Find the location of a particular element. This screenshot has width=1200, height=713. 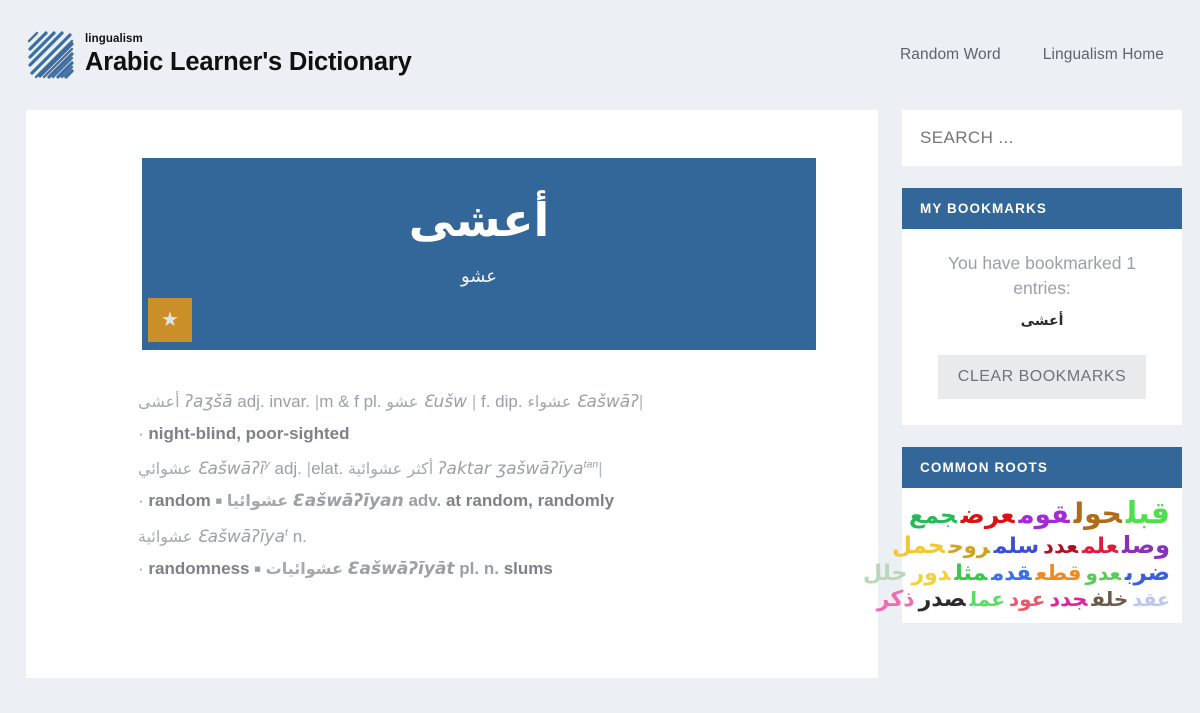

form-label: elat. is located at coordinates (327, 468).